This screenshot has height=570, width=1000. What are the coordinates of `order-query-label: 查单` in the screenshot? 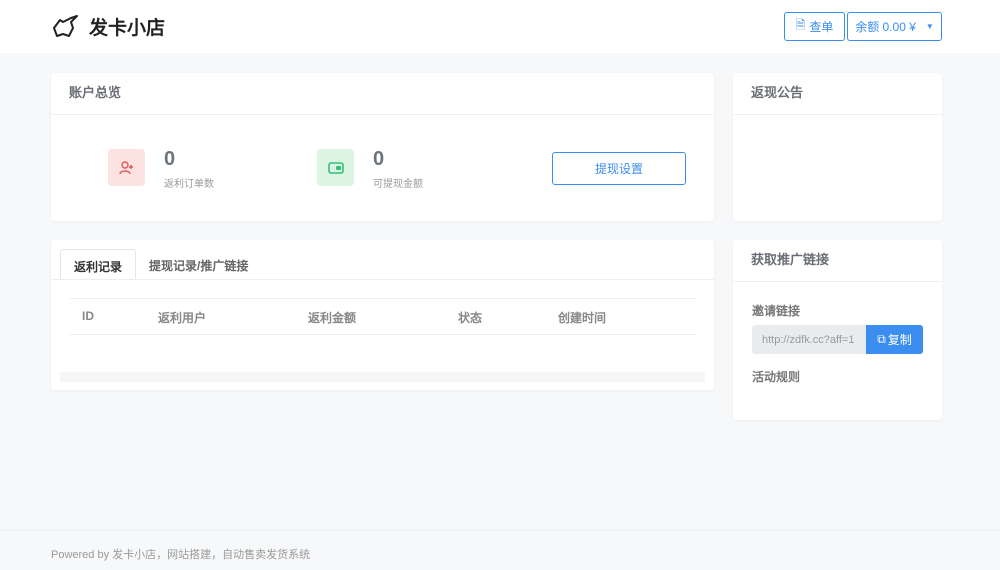 It's located at (821, 27).